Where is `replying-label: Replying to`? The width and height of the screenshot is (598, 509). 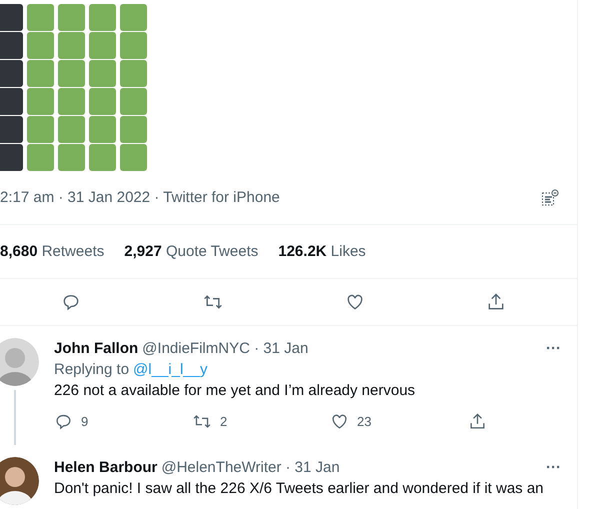
replying-label: Replying to is located at coordinates (92, 370).